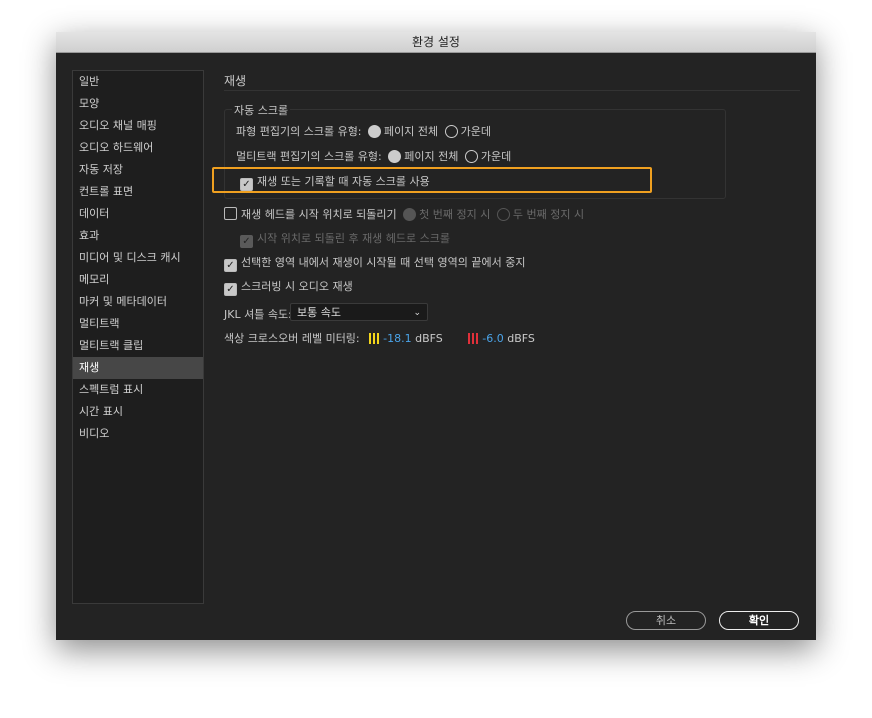  I want to click on meter-label: 색상 크로스오버 레벨 미터링:, so click(292, 338).